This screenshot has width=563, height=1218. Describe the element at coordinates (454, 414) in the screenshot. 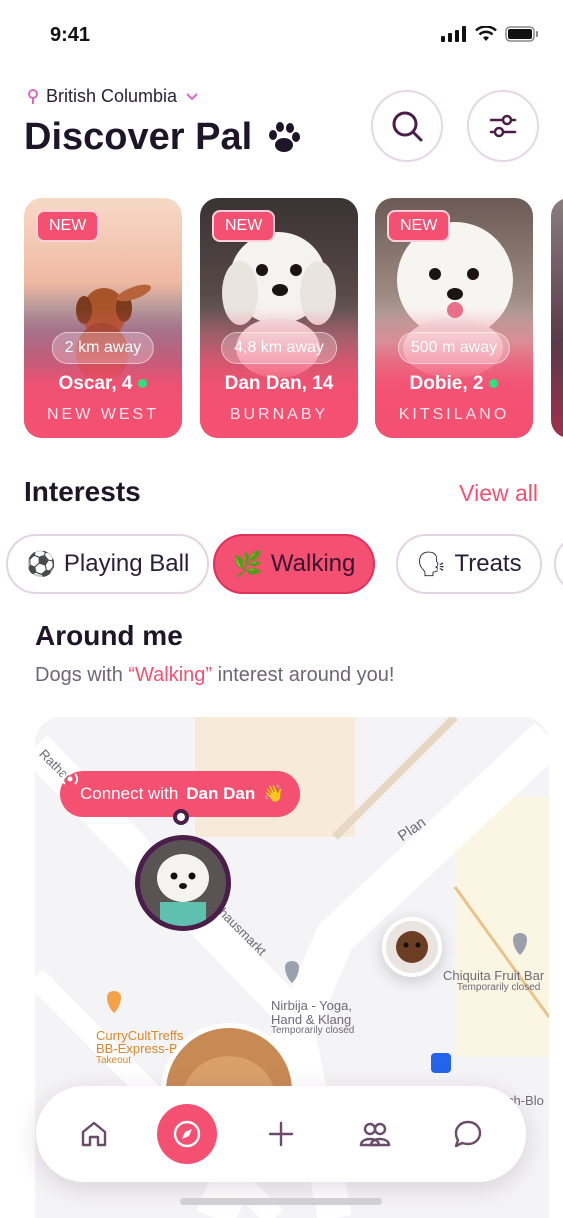

I see `pal-area: KITSILANO` at that location.